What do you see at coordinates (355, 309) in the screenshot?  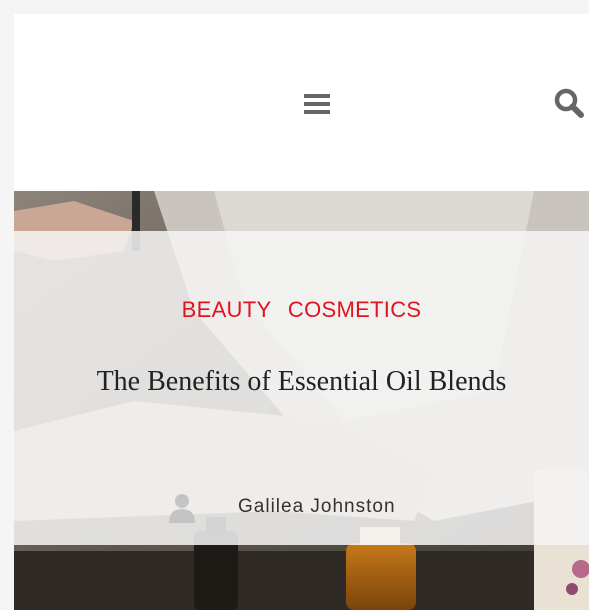 I see `category-link-cosmetics: COSMETICS` at bounding box center [355, 309].